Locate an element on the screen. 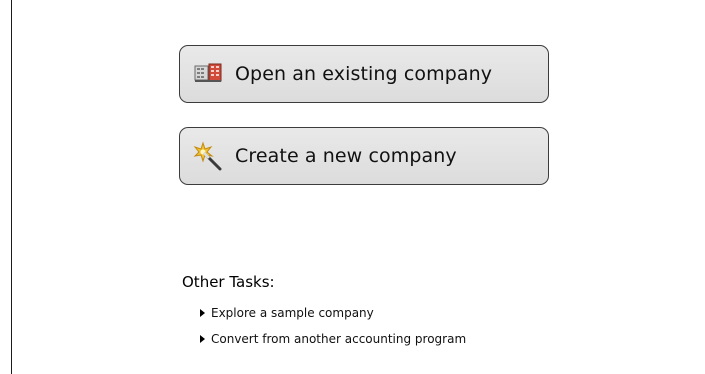  task-link-label: Convert from another accounting program is located at coordinates (339, 339).